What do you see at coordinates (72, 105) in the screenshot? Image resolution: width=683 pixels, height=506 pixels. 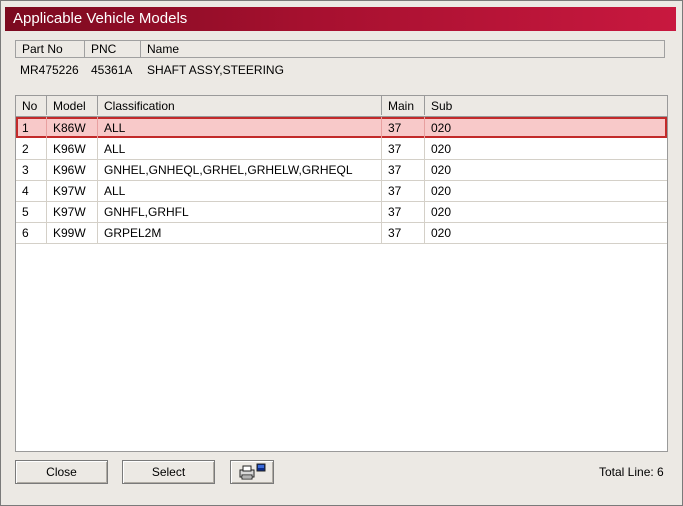 I see `column-header-model: Model` at bounding box center [72, 105].